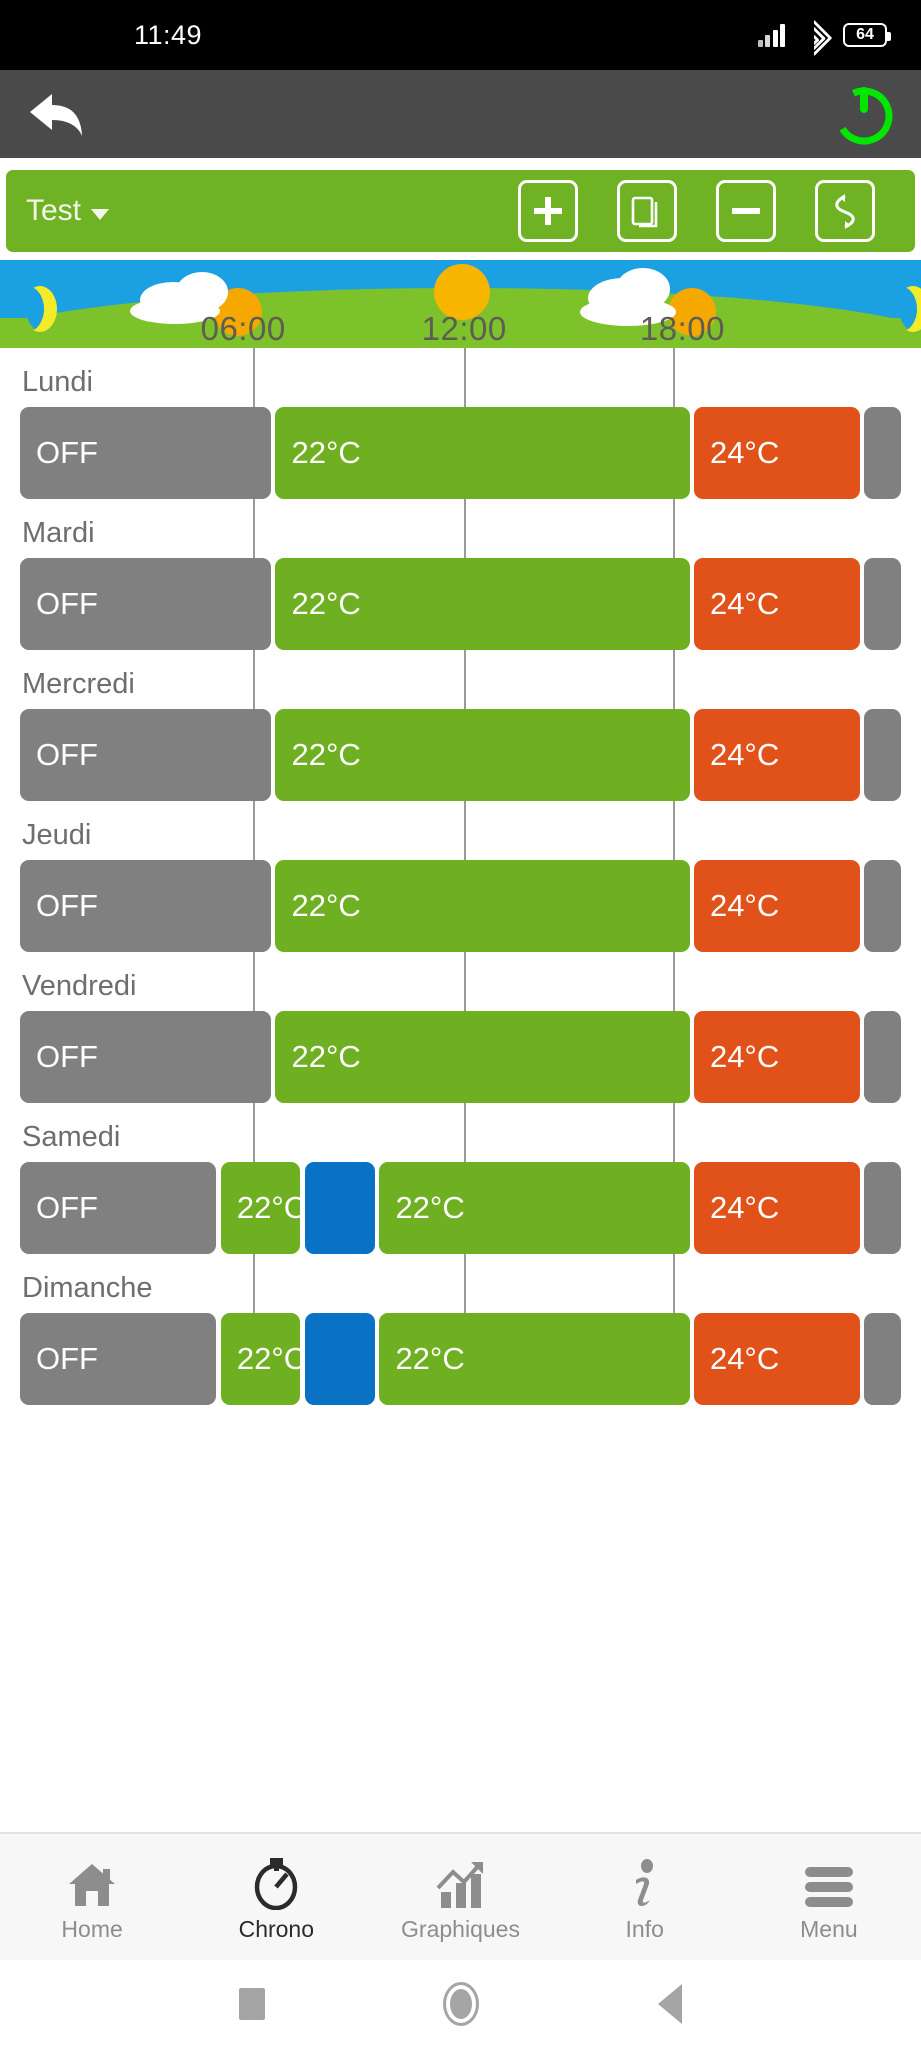 The image size is (921, 2048). What do you see at coordinates (54, 210) in the screenshot?
I see `program-name-label: Test` at bounding box center [54, 210].